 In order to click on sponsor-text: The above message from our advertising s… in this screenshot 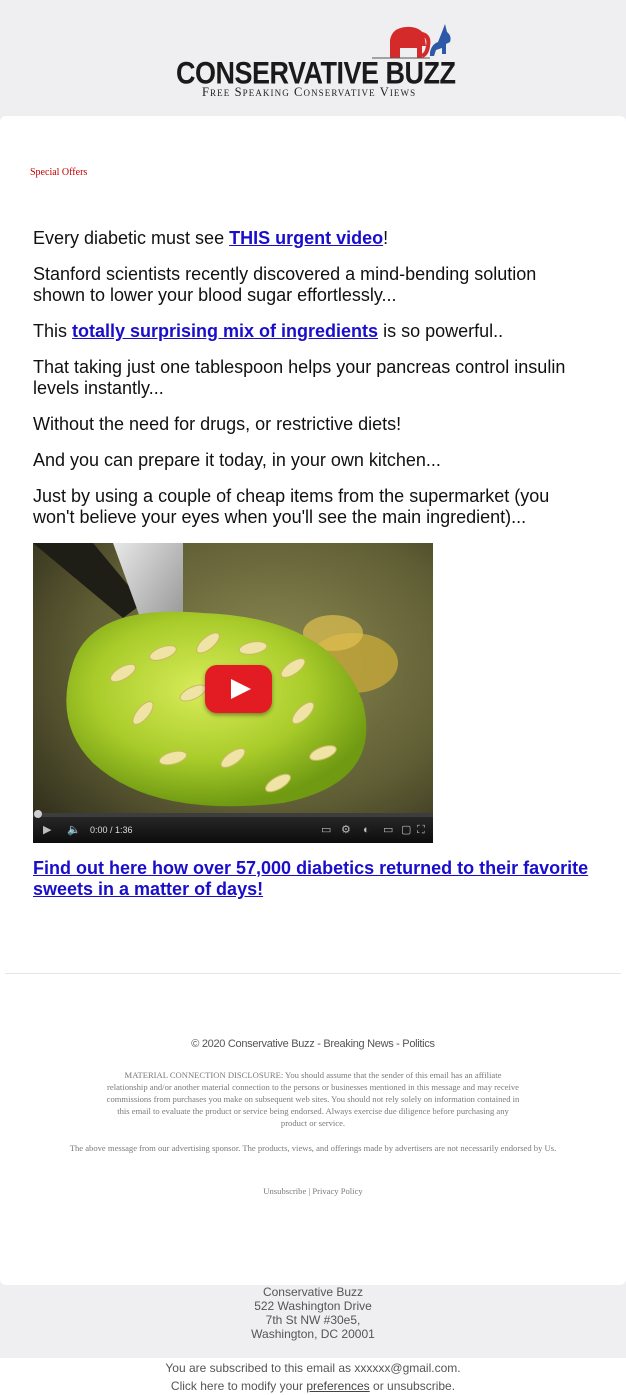, I will do `click(313, 1148)`.